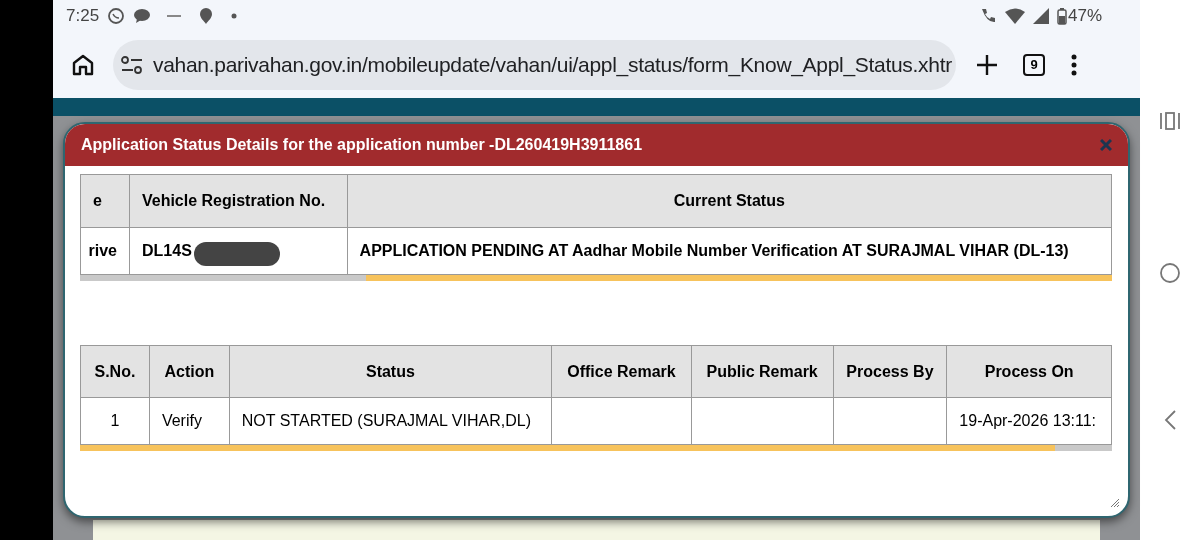 This screenshot has width=1200, height=540. What do you see at coordinates (102, 251) in the screenshot?
I see `table-cell-text: rive` at bounding box center [102, 251].